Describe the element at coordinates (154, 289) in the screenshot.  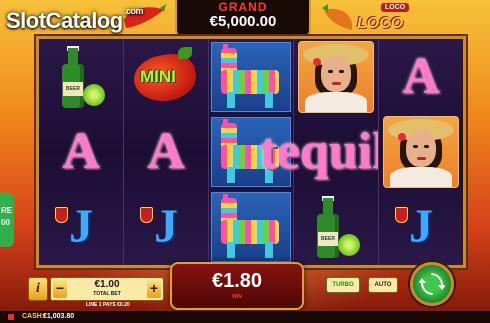
I see `bet-increase-button: +` at that location.